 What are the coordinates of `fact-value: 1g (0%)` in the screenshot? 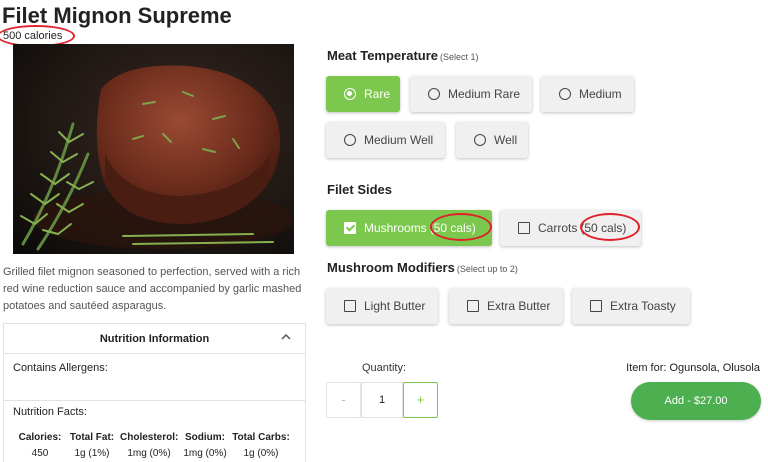 It's located at (261, 453).